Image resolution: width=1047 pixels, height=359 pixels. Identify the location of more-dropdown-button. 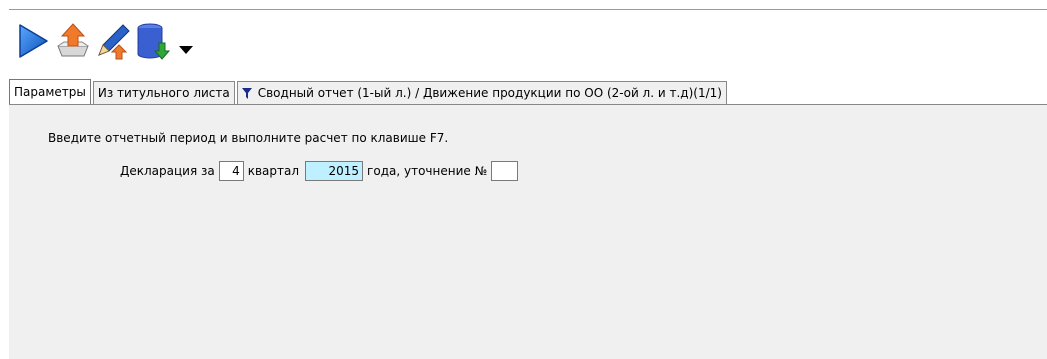
(186, 41).